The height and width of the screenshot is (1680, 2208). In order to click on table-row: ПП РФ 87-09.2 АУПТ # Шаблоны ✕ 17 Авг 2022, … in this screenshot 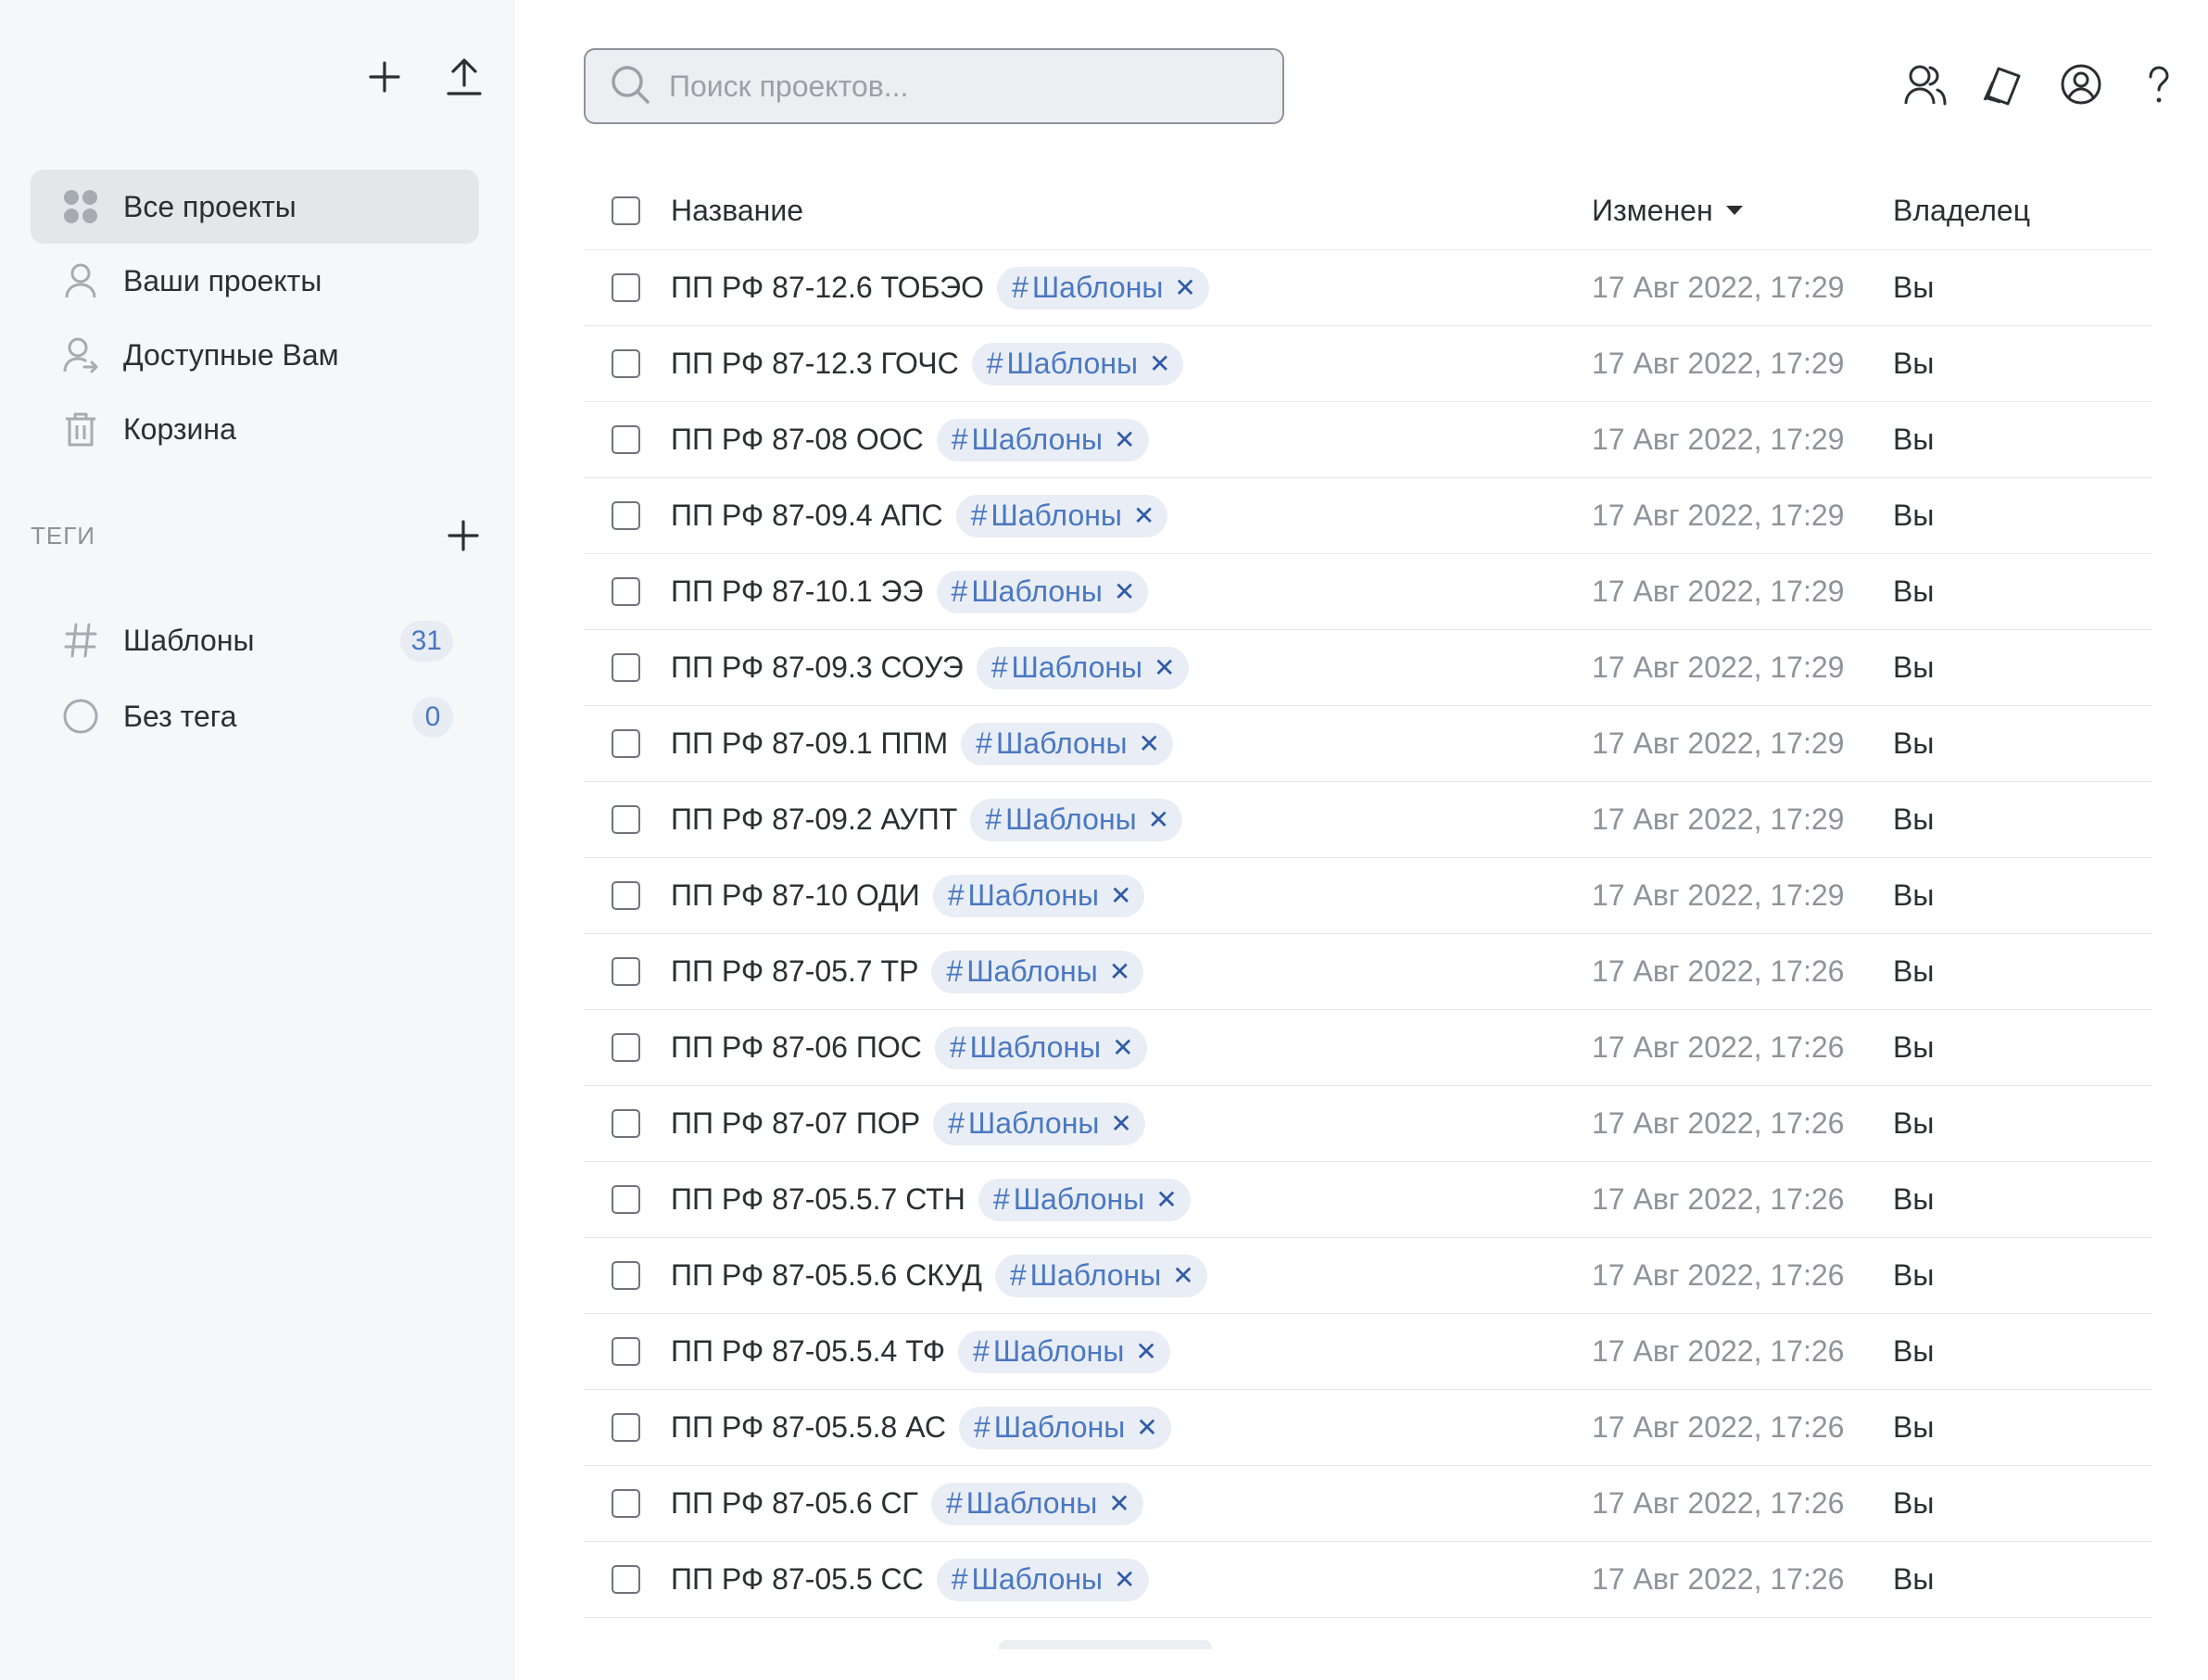, I will do `click(1368, 820)`.